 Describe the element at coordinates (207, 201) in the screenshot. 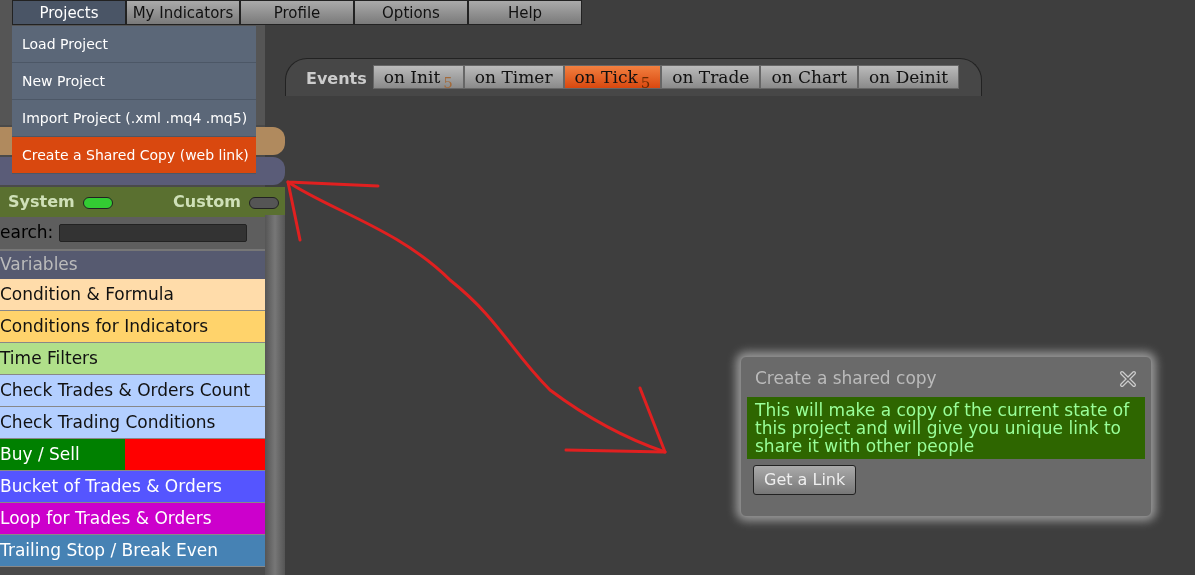

I see `toggle-label: Custom` at that location.